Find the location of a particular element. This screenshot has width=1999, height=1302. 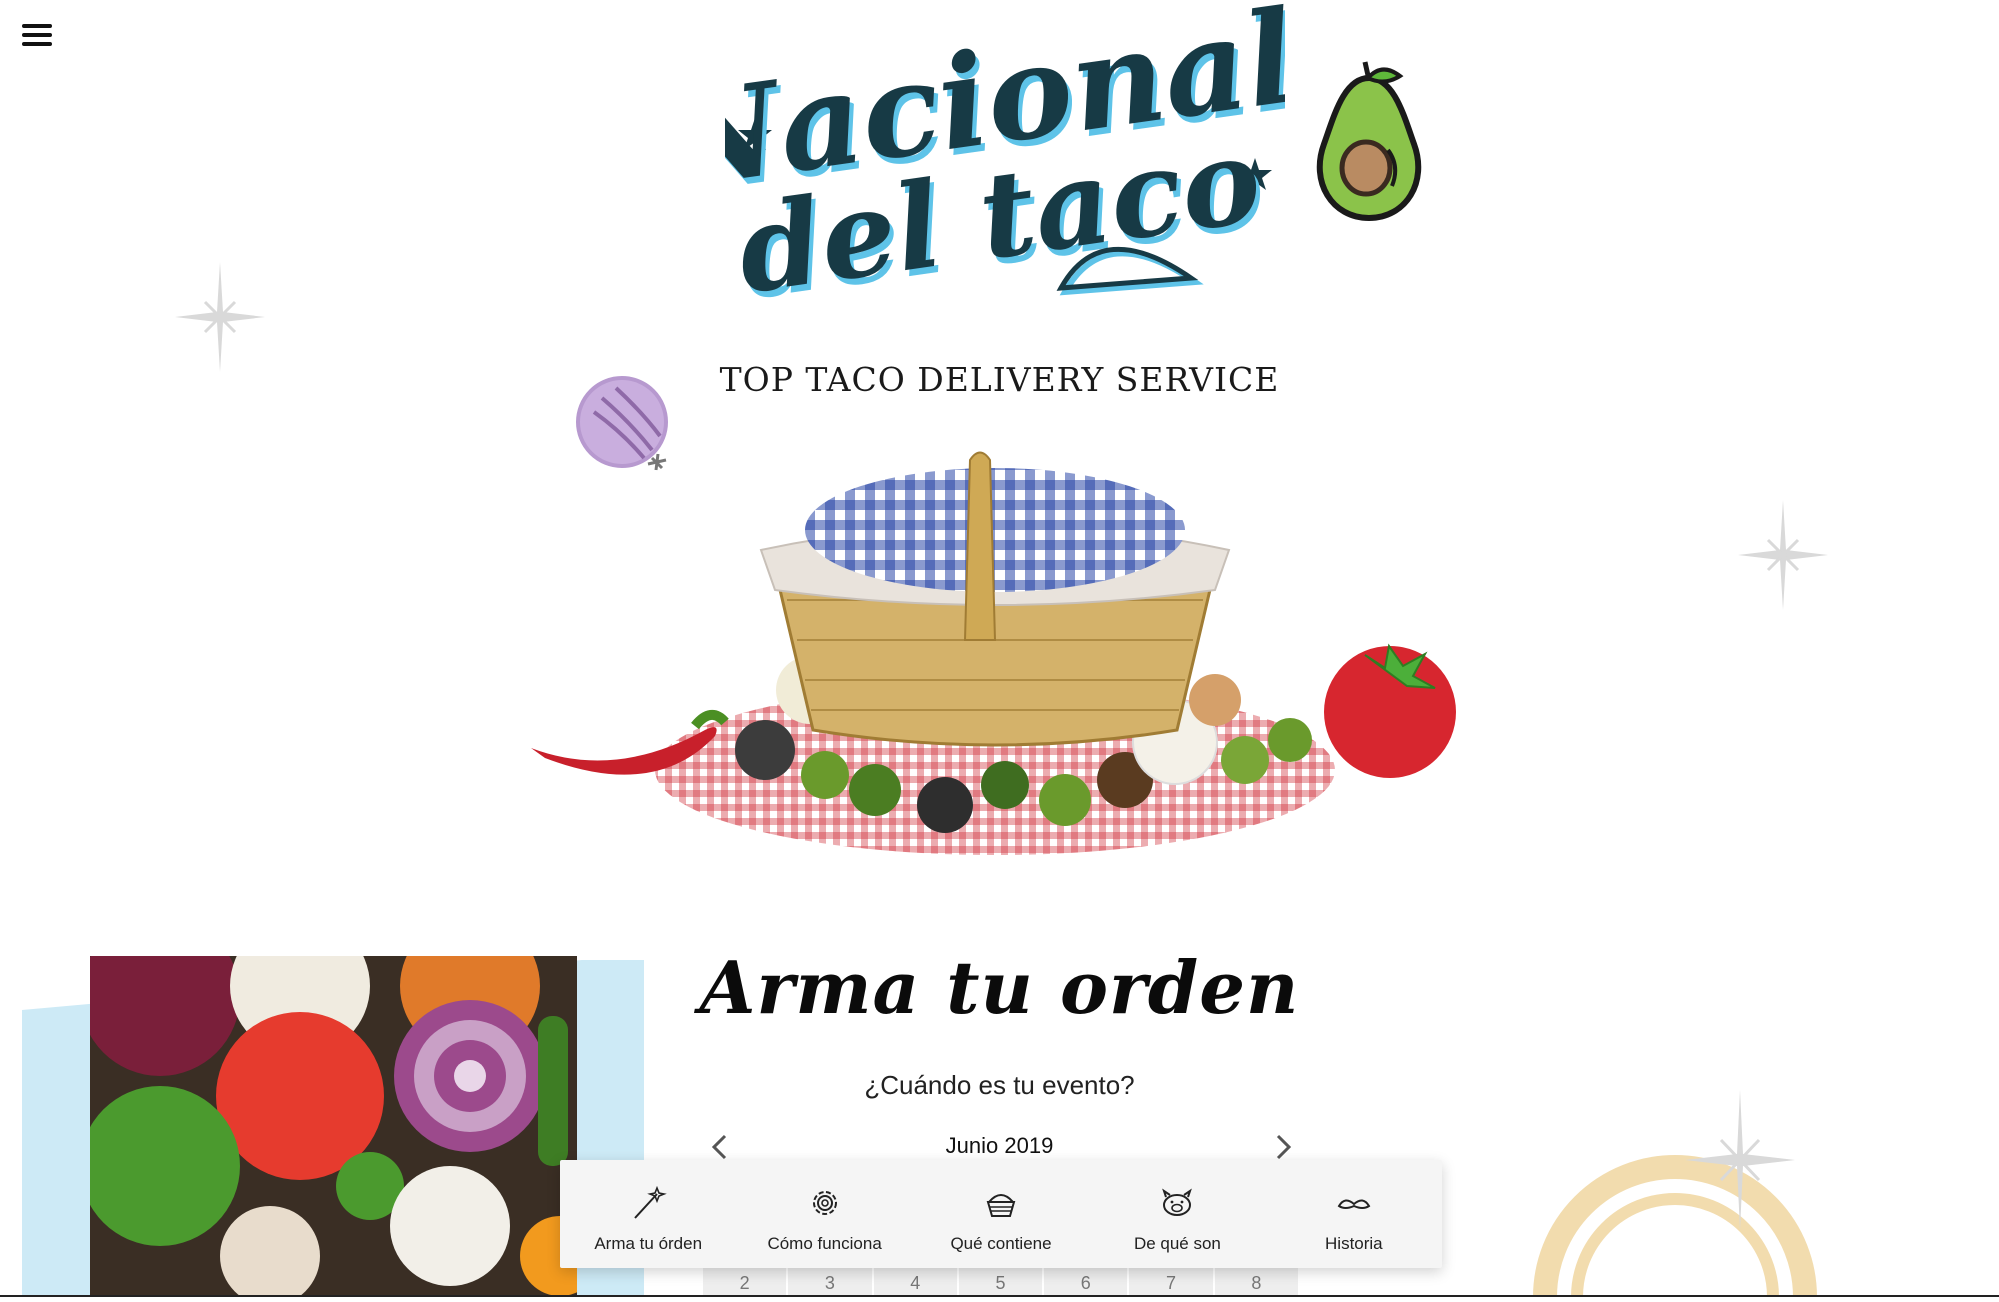

nacional-del-taco-logo: Nacional Nacional del taco del taco is located at coordinates (1005, 160).